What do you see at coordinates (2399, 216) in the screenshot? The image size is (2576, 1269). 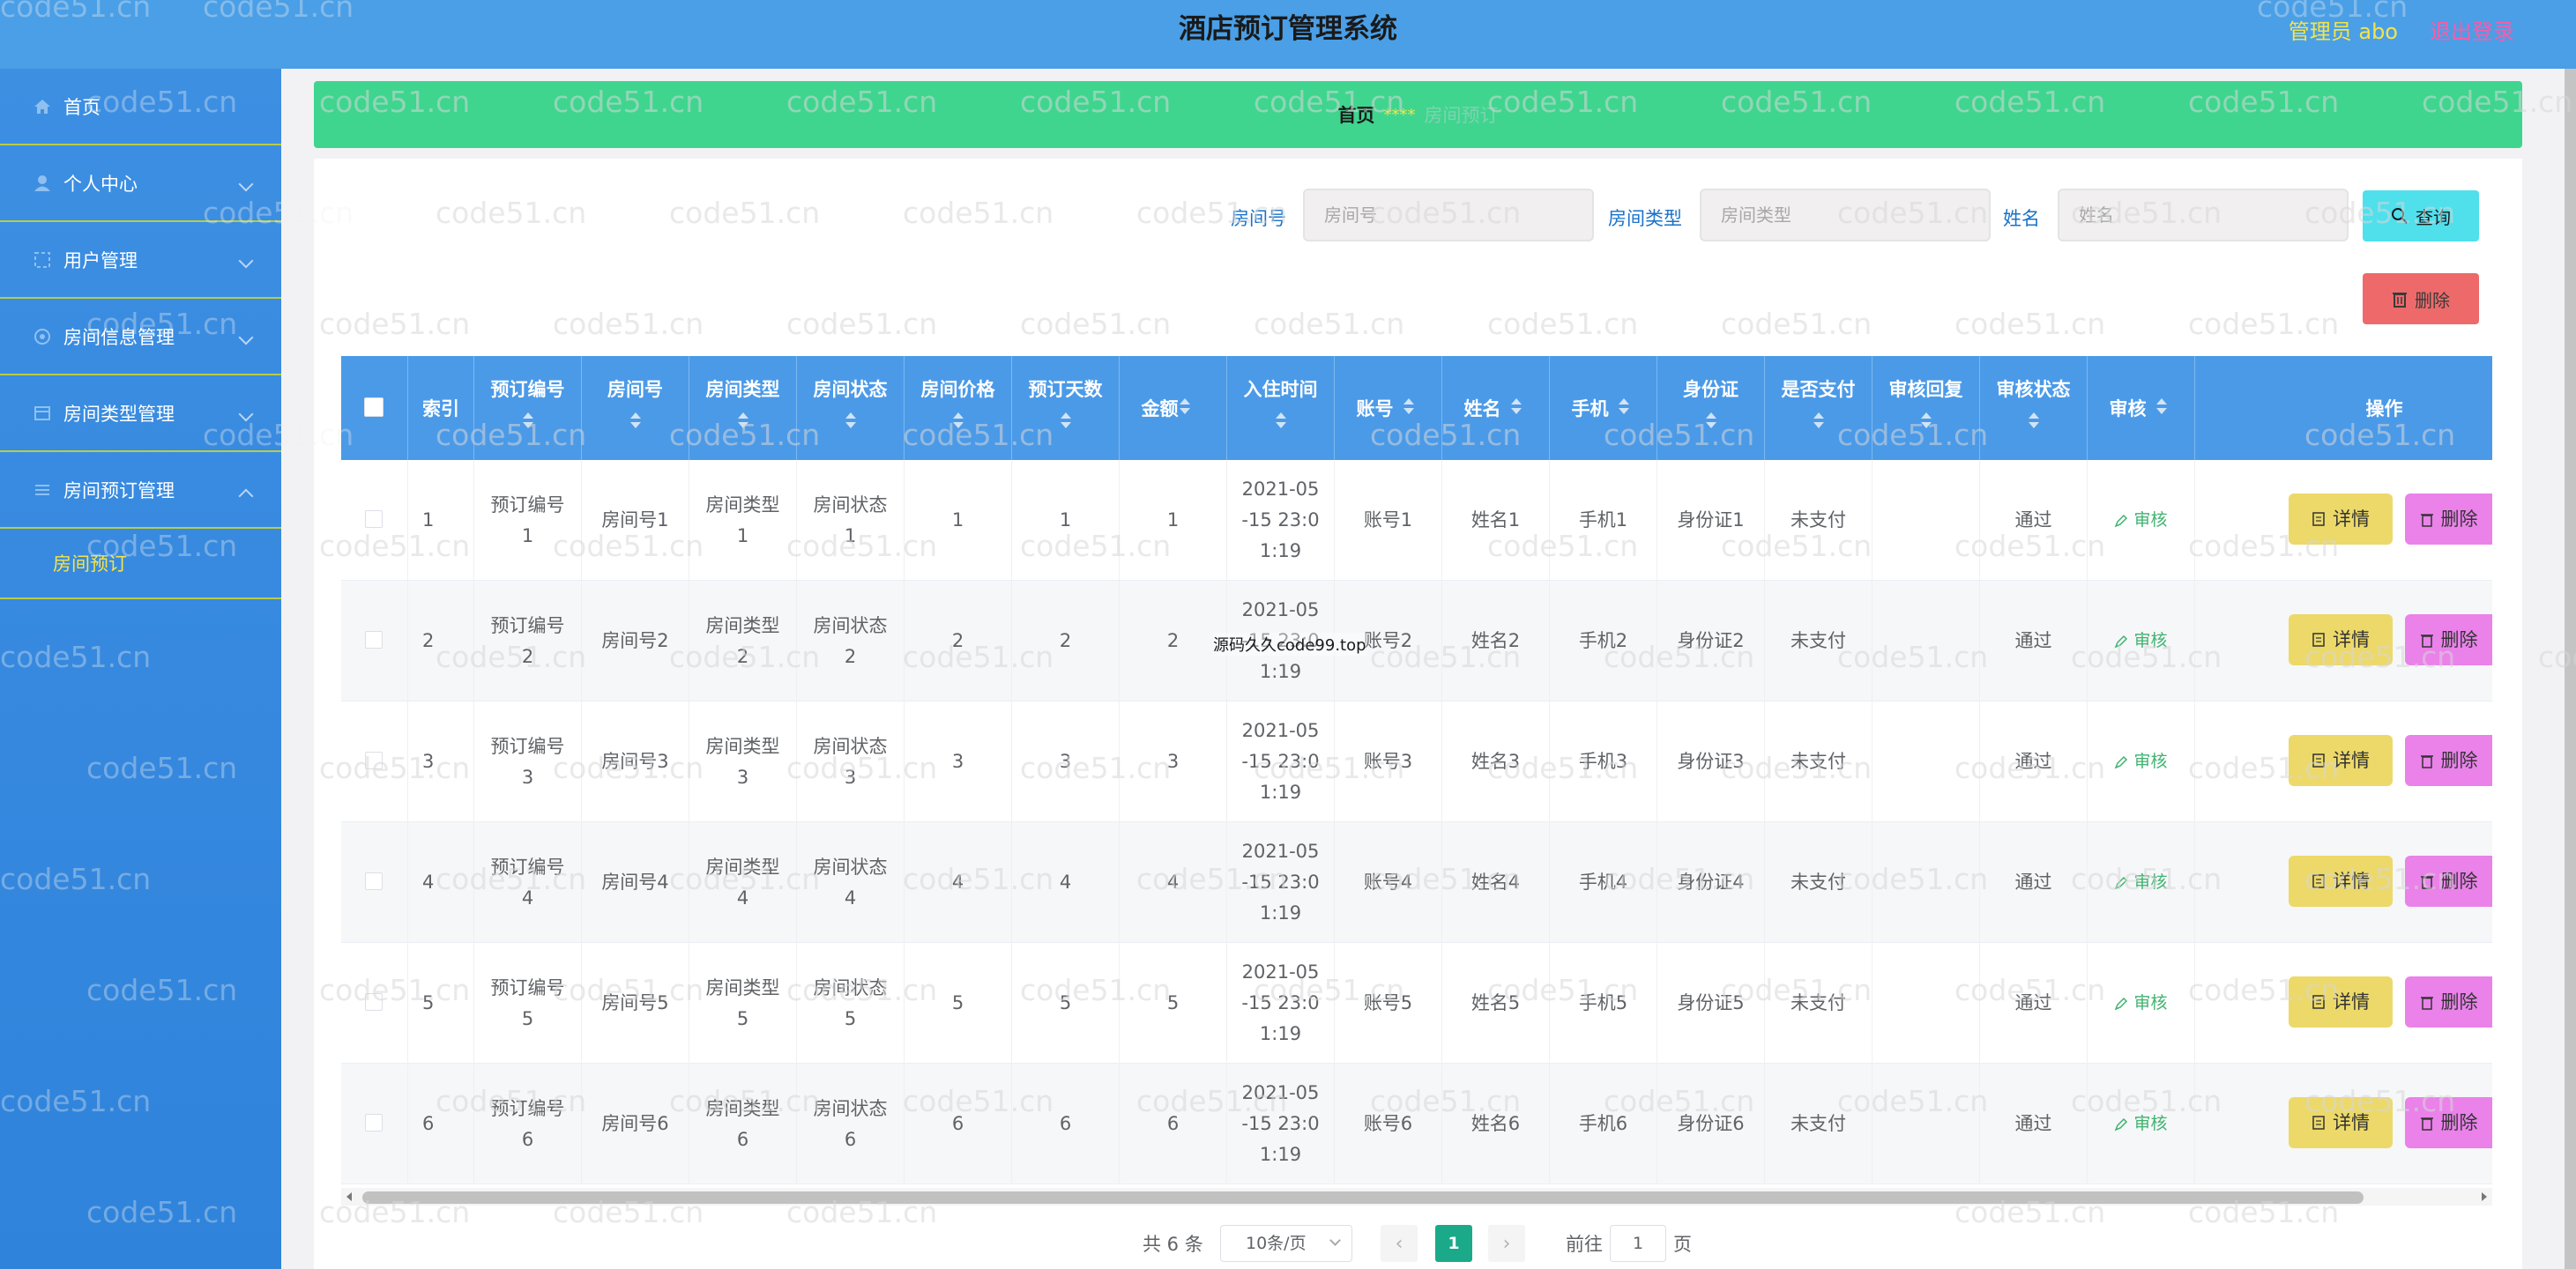 I see `search-icon` at bounding box center [2399, 216].